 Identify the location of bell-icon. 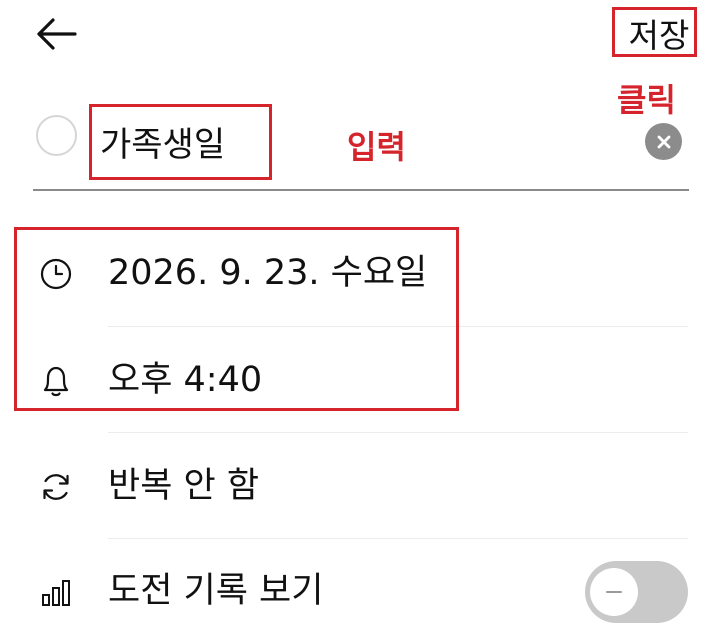
(56, 381).